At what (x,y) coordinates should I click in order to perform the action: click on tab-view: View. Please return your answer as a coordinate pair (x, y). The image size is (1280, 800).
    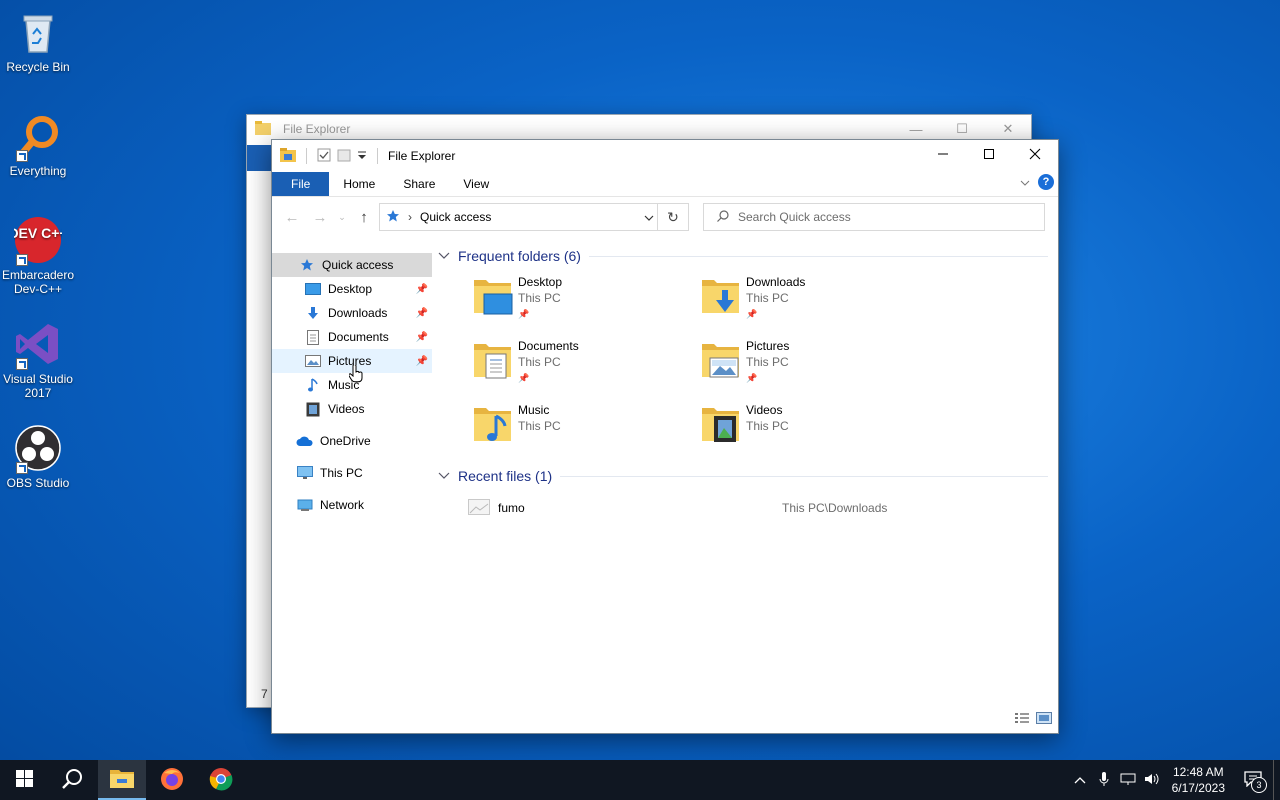
    Looking at the image, I should click on (476, 184).